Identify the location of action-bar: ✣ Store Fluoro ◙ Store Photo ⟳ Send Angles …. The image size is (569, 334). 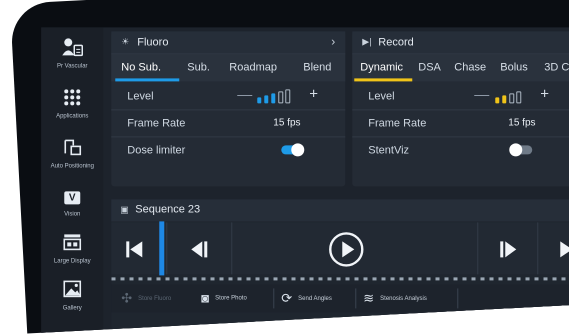
(340, 298).